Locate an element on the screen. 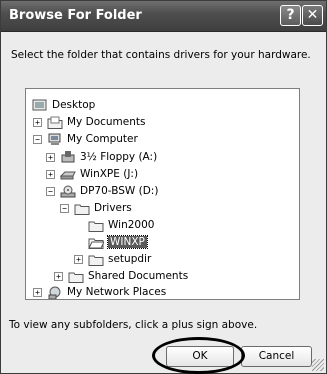  tree-item-setupdir: + setupdir is located at coordinates (112, 259).